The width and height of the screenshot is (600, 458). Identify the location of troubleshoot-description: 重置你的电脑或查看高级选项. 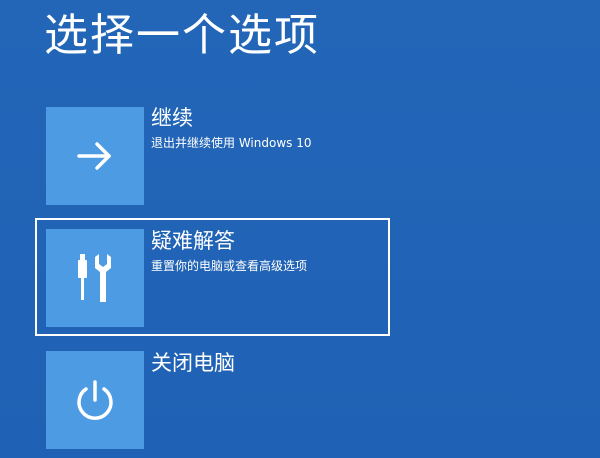
(229, 266).